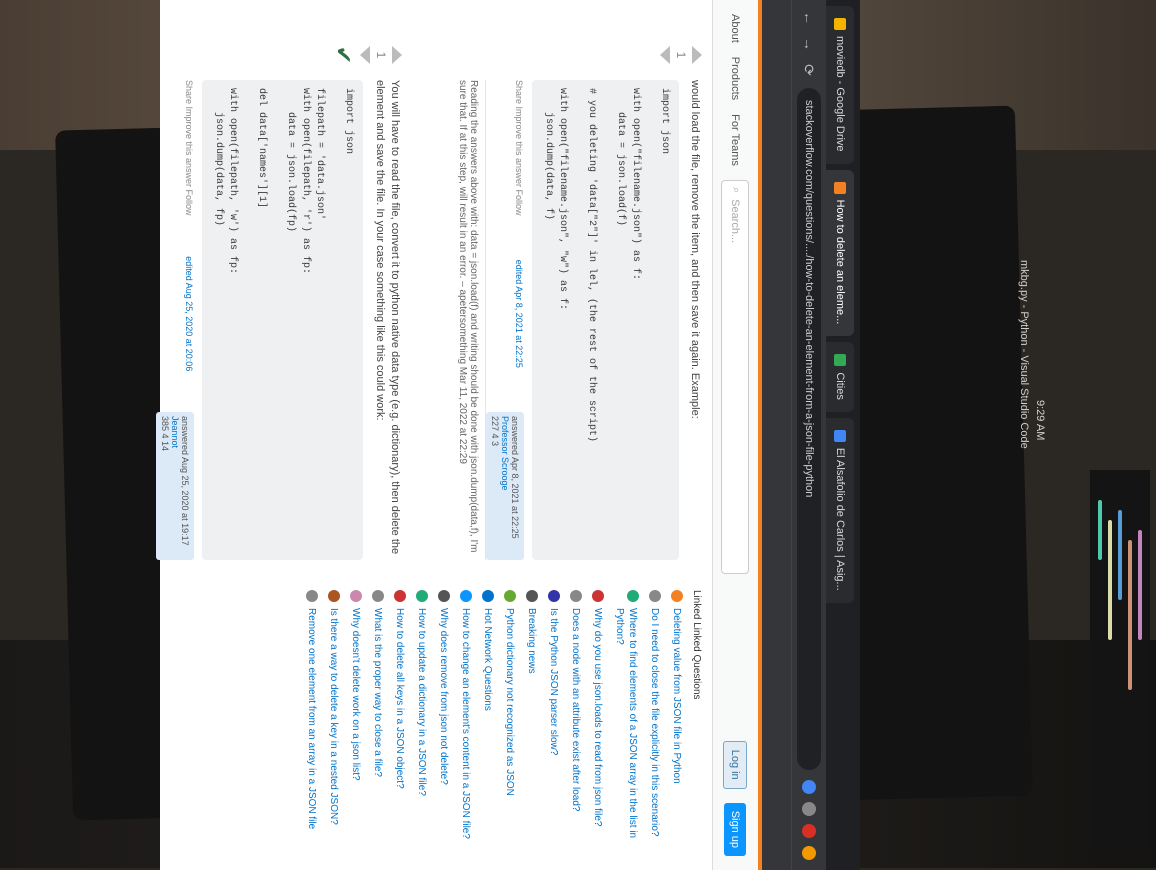 The height and width of the screenshot is (870, 1156). What do you see at coordinates (553, 682) in the screenshot?
I see `sidebar-link-text: Is the Python JSON parser slow?` at bounding box center [553, 682].